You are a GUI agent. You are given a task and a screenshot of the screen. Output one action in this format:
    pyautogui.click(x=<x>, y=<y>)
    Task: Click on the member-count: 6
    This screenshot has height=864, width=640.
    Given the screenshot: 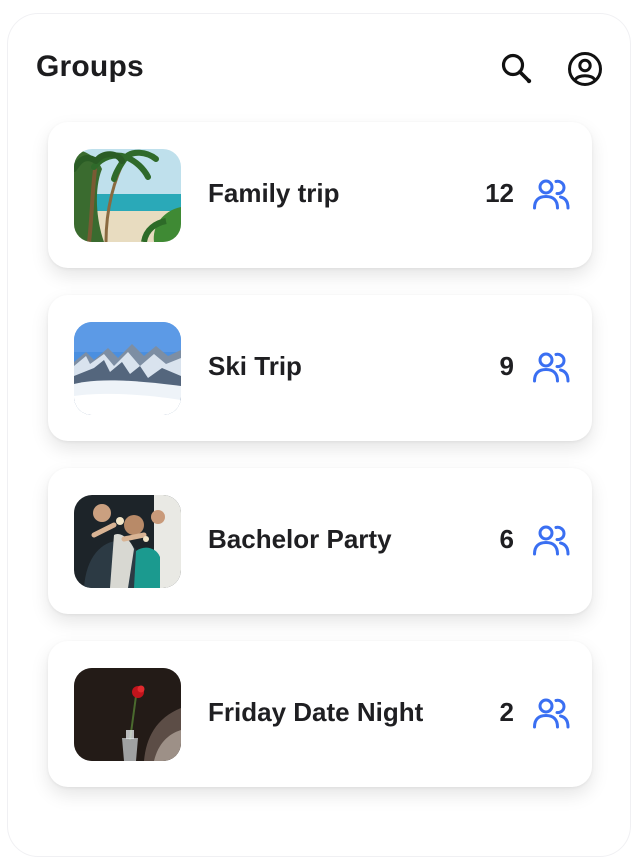 What is the action you would take?
    pyautogui.click(x=506, y=539)
    